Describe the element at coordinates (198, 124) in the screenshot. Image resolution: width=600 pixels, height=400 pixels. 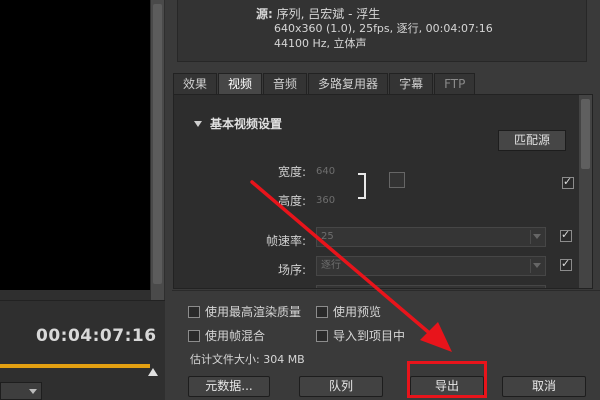
I see `disclosure-triangle-icon` at that location.